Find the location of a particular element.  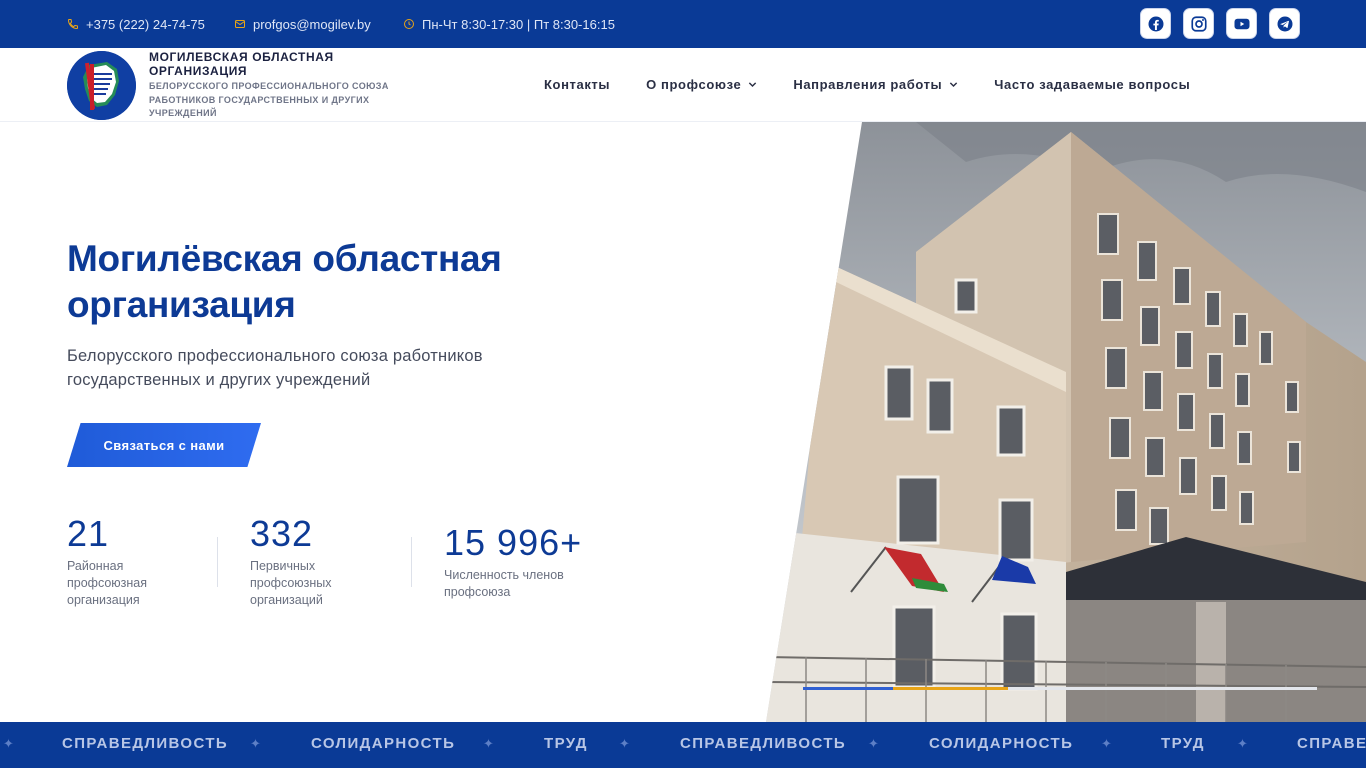

nav-item-about: О профсоюзе is located at coordinates (701, 84).